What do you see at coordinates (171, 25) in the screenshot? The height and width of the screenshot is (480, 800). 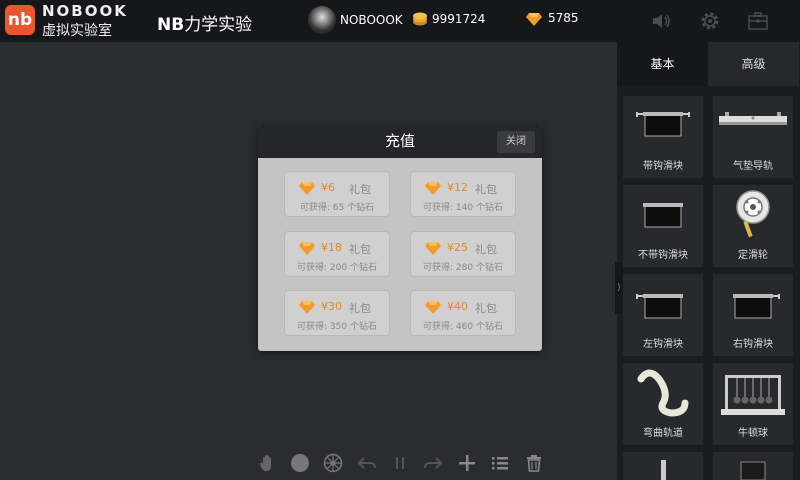 I see `app-title-bold: NB` at bounding box center [171, 25].